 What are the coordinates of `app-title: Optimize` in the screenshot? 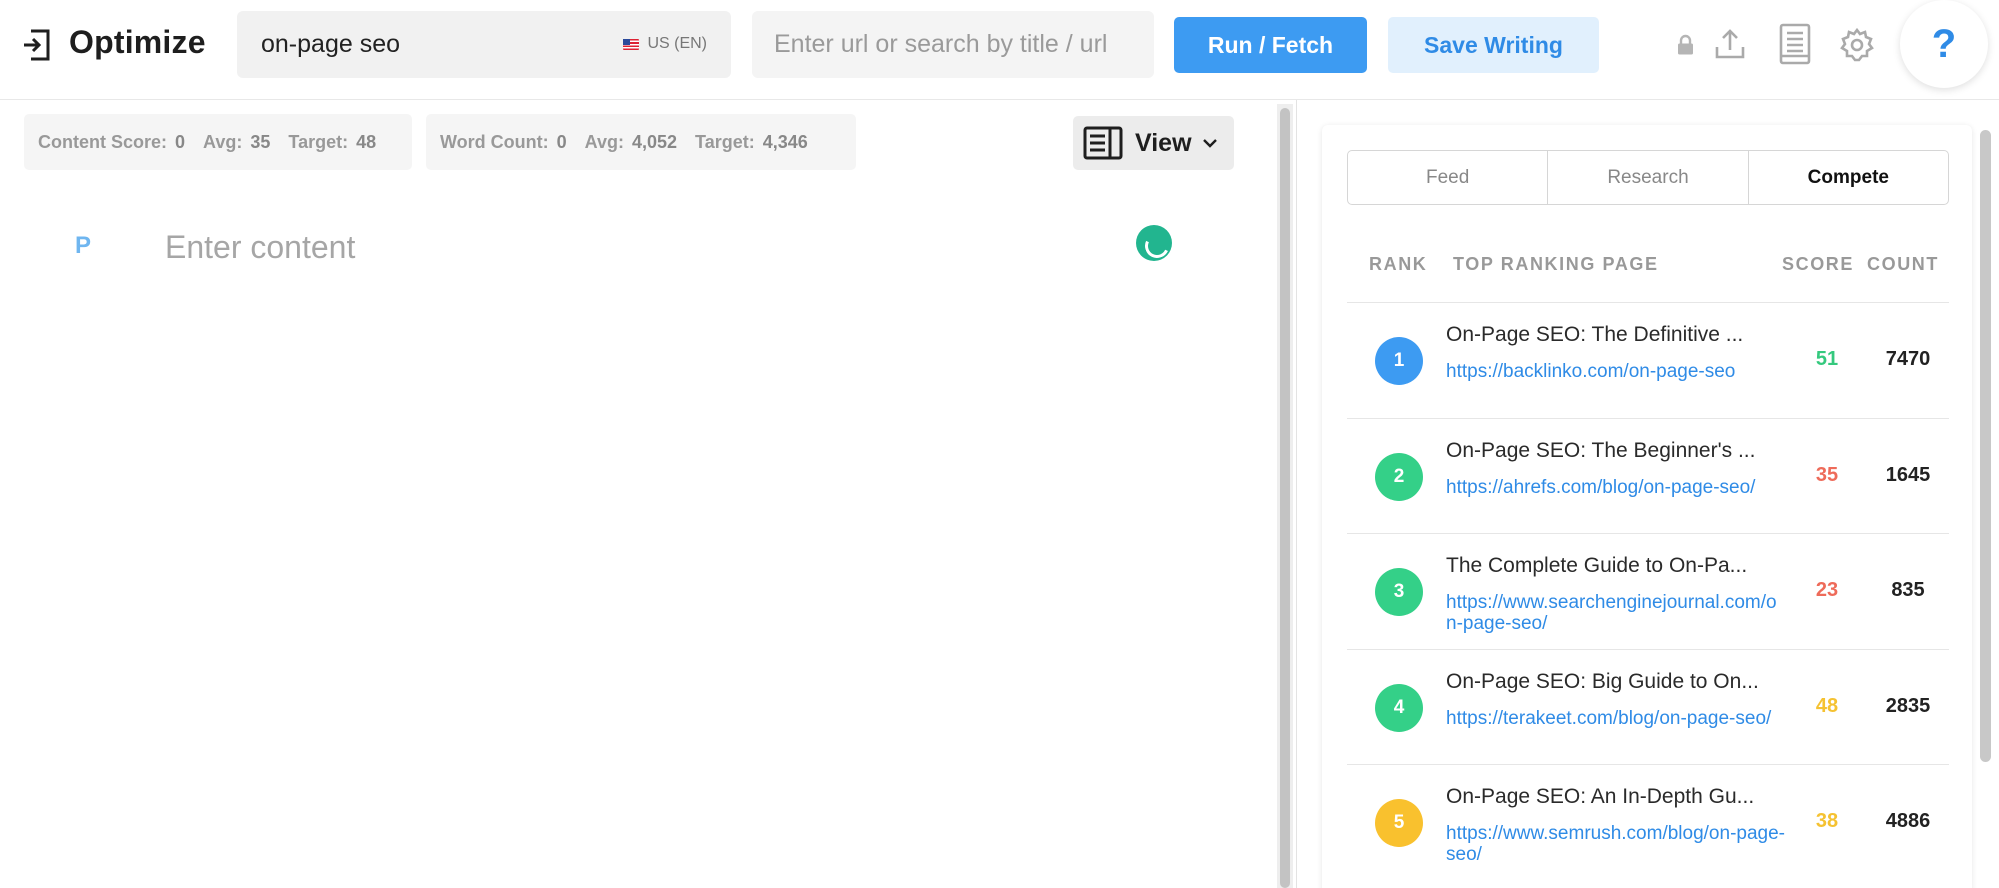 It's located at (137, 42).